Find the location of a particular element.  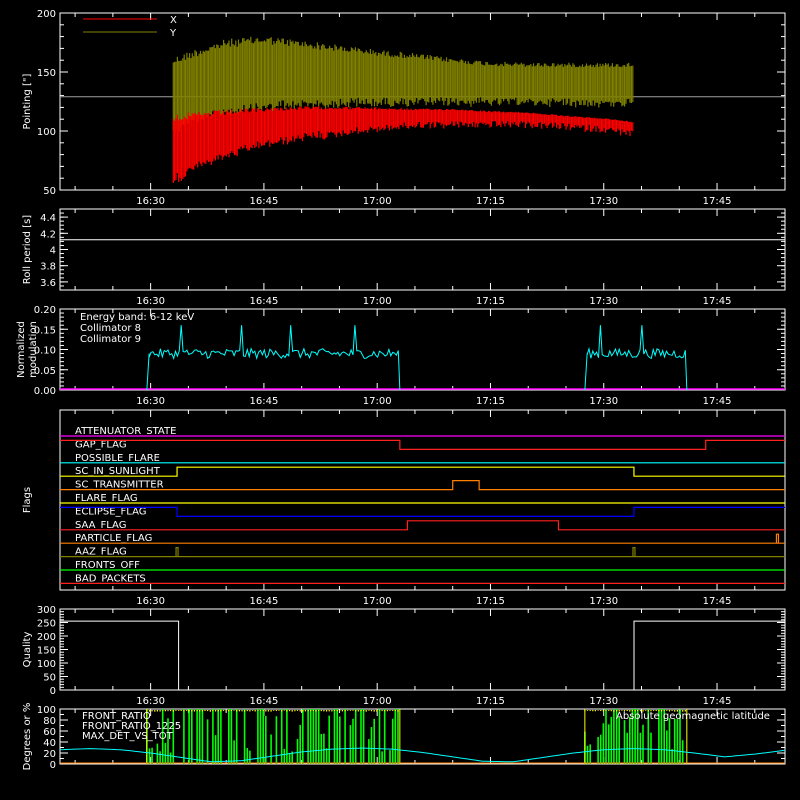

flag-fronts-off-label: FRONTS_OFF is located at coordinates (107, 565).